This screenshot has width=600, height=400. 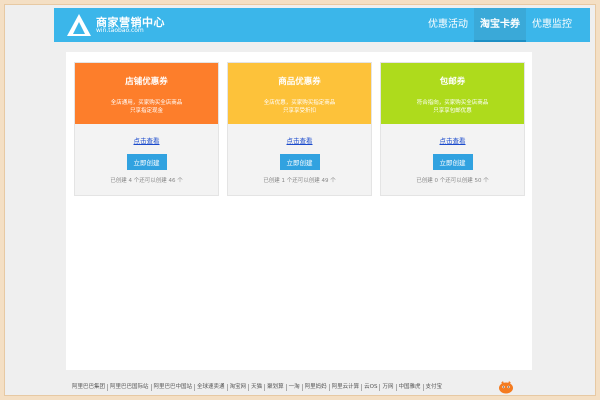 What do you see at coordinates (239, 387) in the screenshot?
I see `footer-link: 淘宝网` at bounding box center [239, 387].